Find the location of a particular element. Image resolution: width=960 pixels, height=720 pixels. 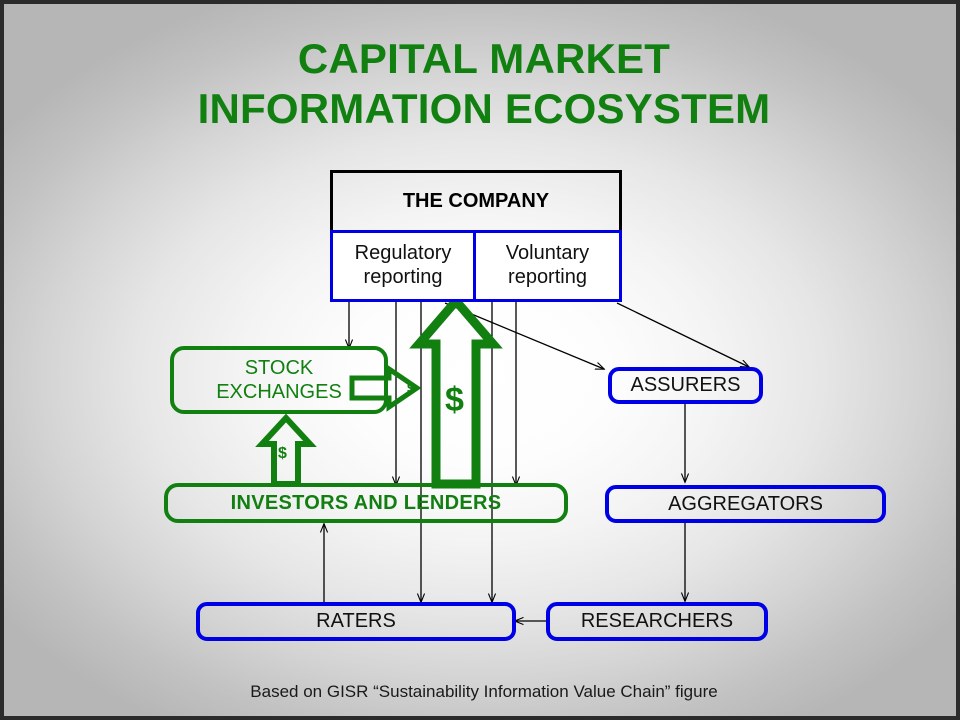

page-title: CAPITAL MARKET INFORMATION ECOSYSTEM is located at coordinates (480, 84).